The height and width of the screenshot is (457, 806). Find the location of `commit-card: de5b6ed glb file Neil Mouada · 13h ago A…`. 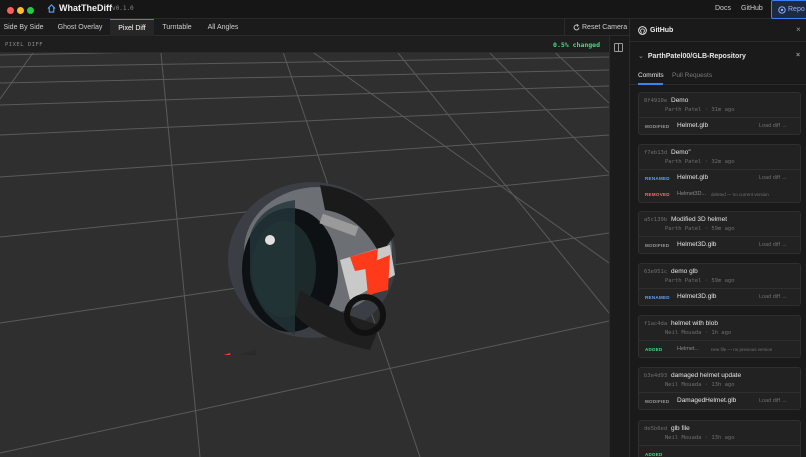

commit-card: de5b6ed glb file Neil Mouada · 13h ago A… is located at coordinates (719, 438).